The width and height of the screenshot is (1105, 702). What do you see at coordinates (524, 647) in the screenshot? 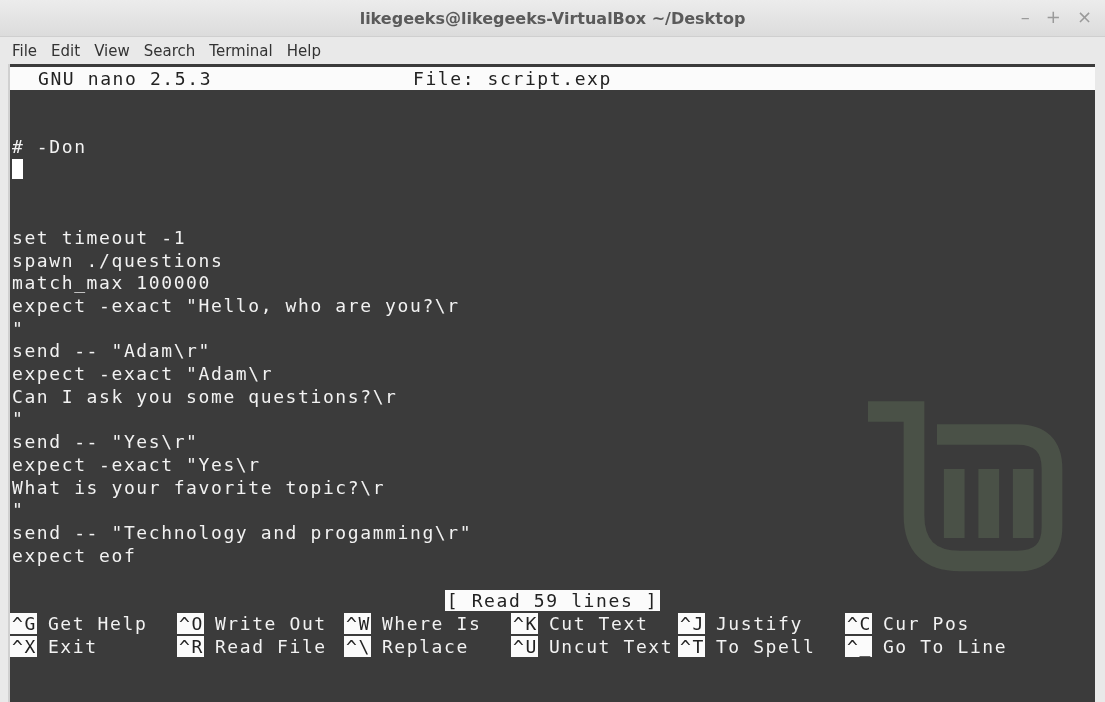
I see `shortcut-key: ^U` at bounding box center [524, 647].